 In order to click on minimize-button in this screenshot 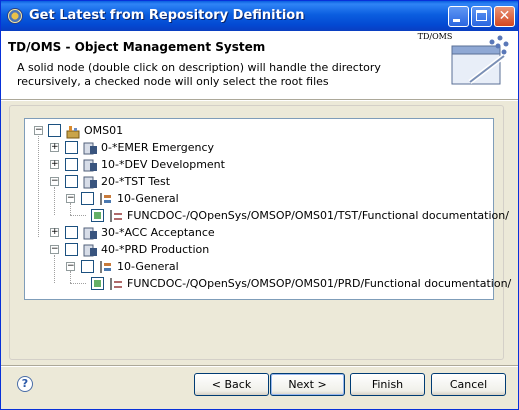, I will do `click(458, 16)`.